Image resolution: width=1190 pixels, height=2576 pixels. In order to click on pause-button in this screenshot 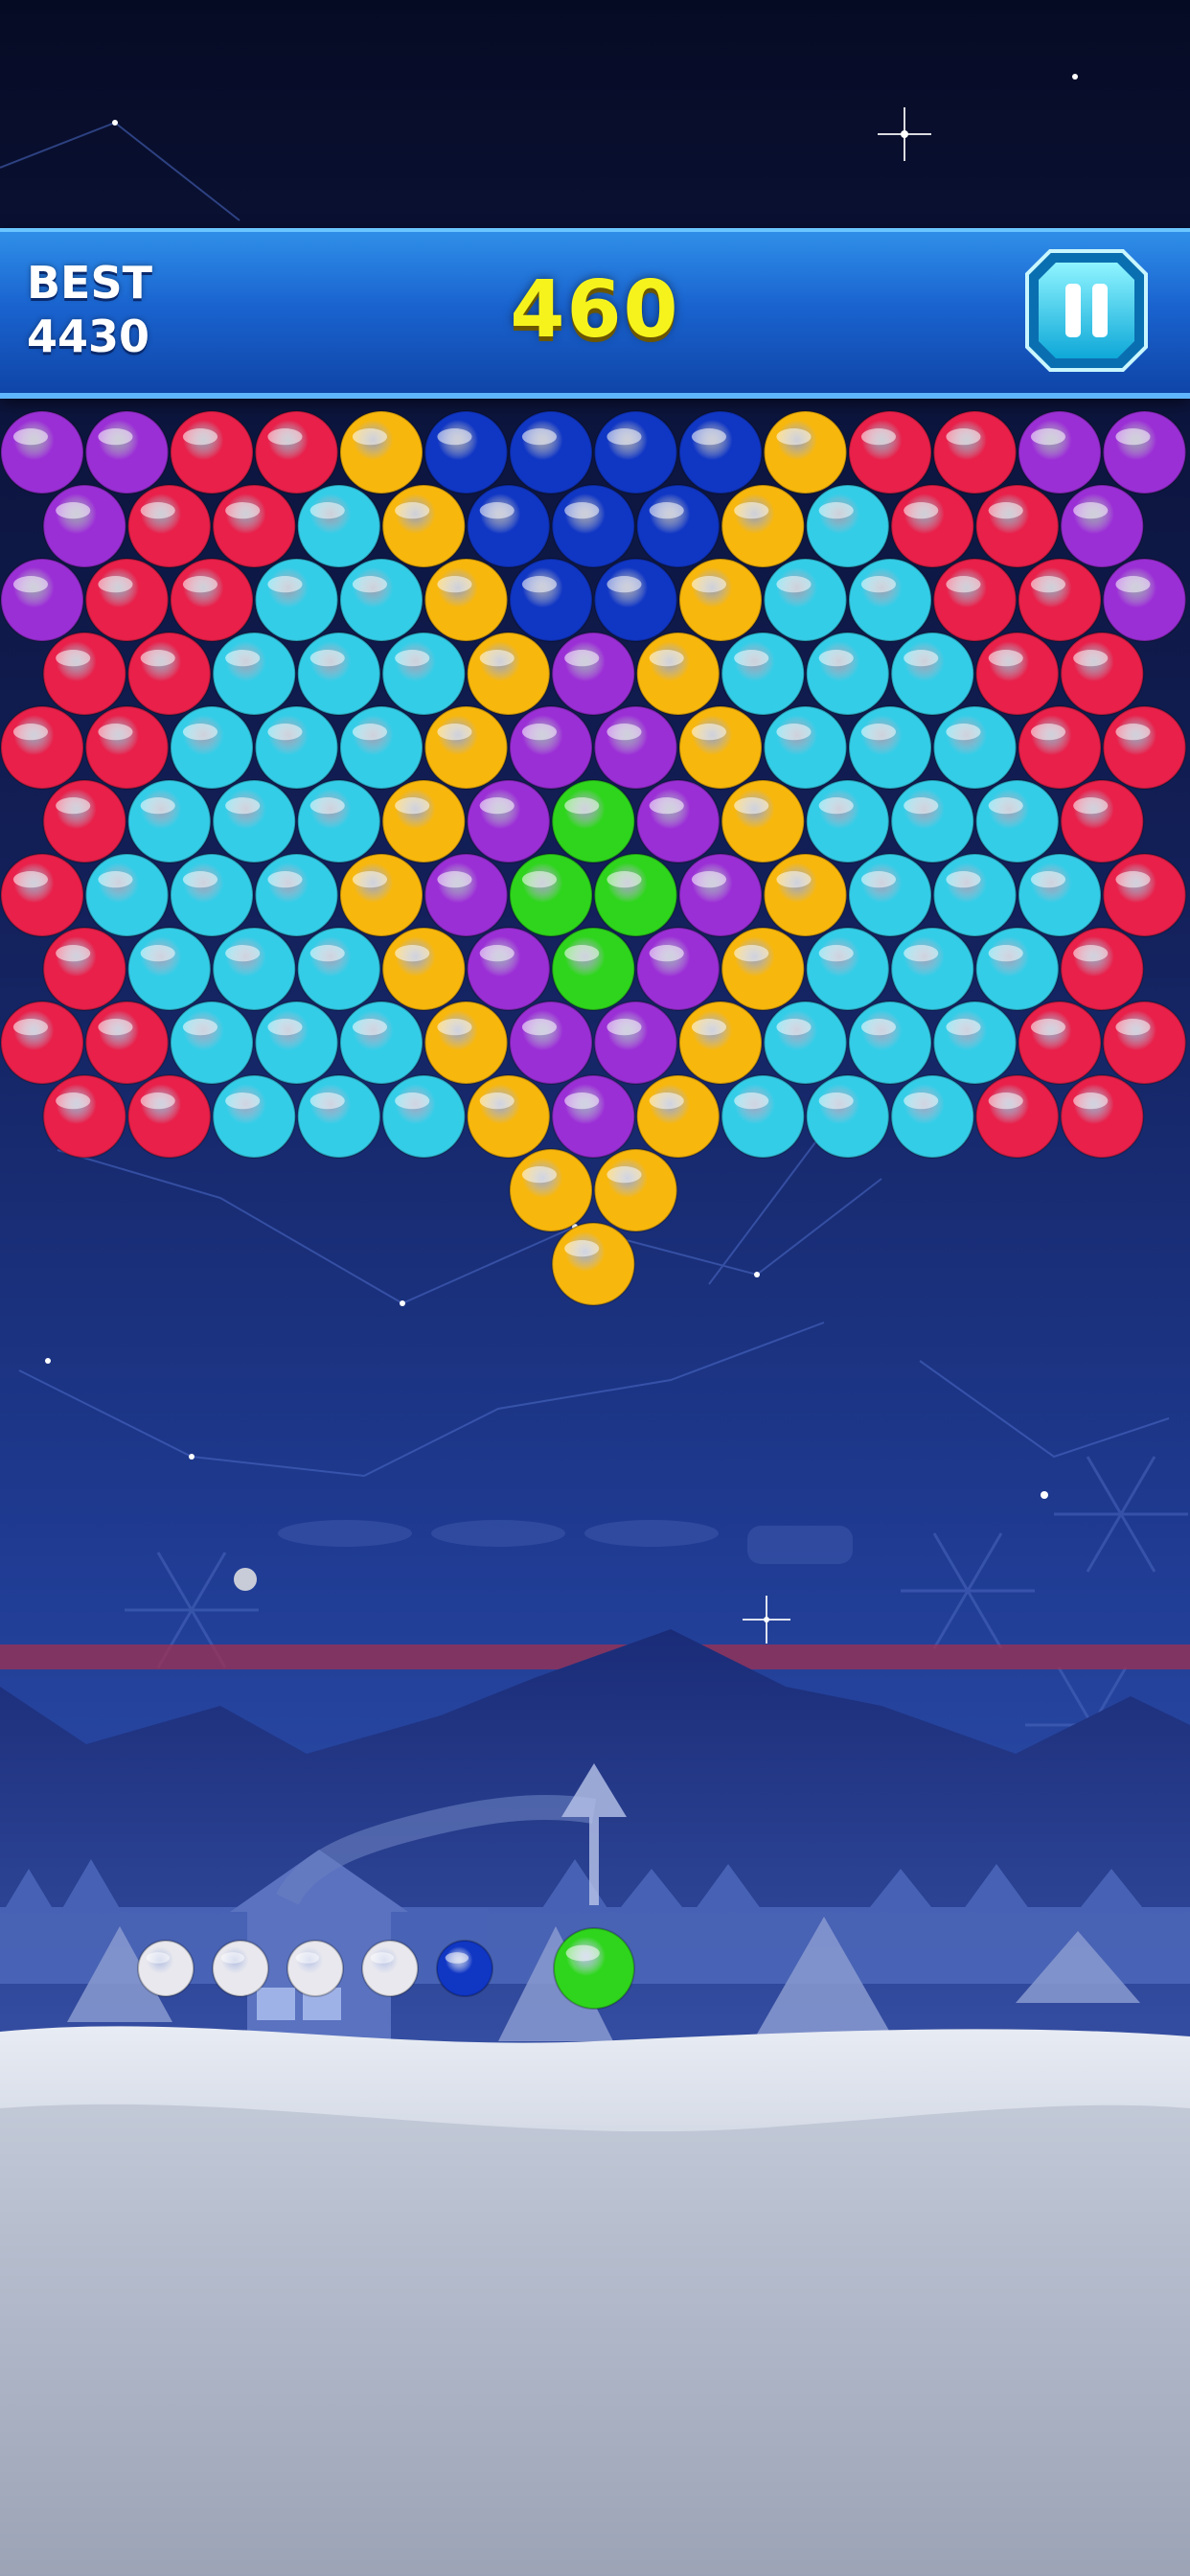, I will do `click(1087, 310)`.